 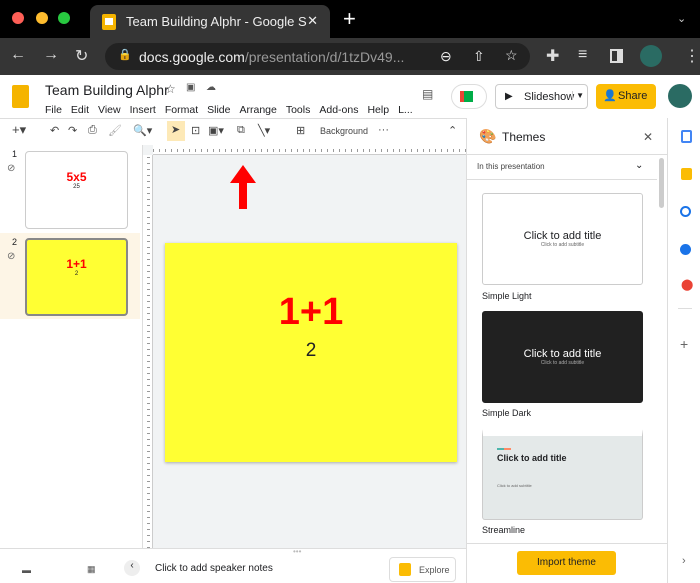 What do you see at coordinates (20, 96) in the screenshot?
I see `slides-logo-icon` at bounding box center [20, 96].